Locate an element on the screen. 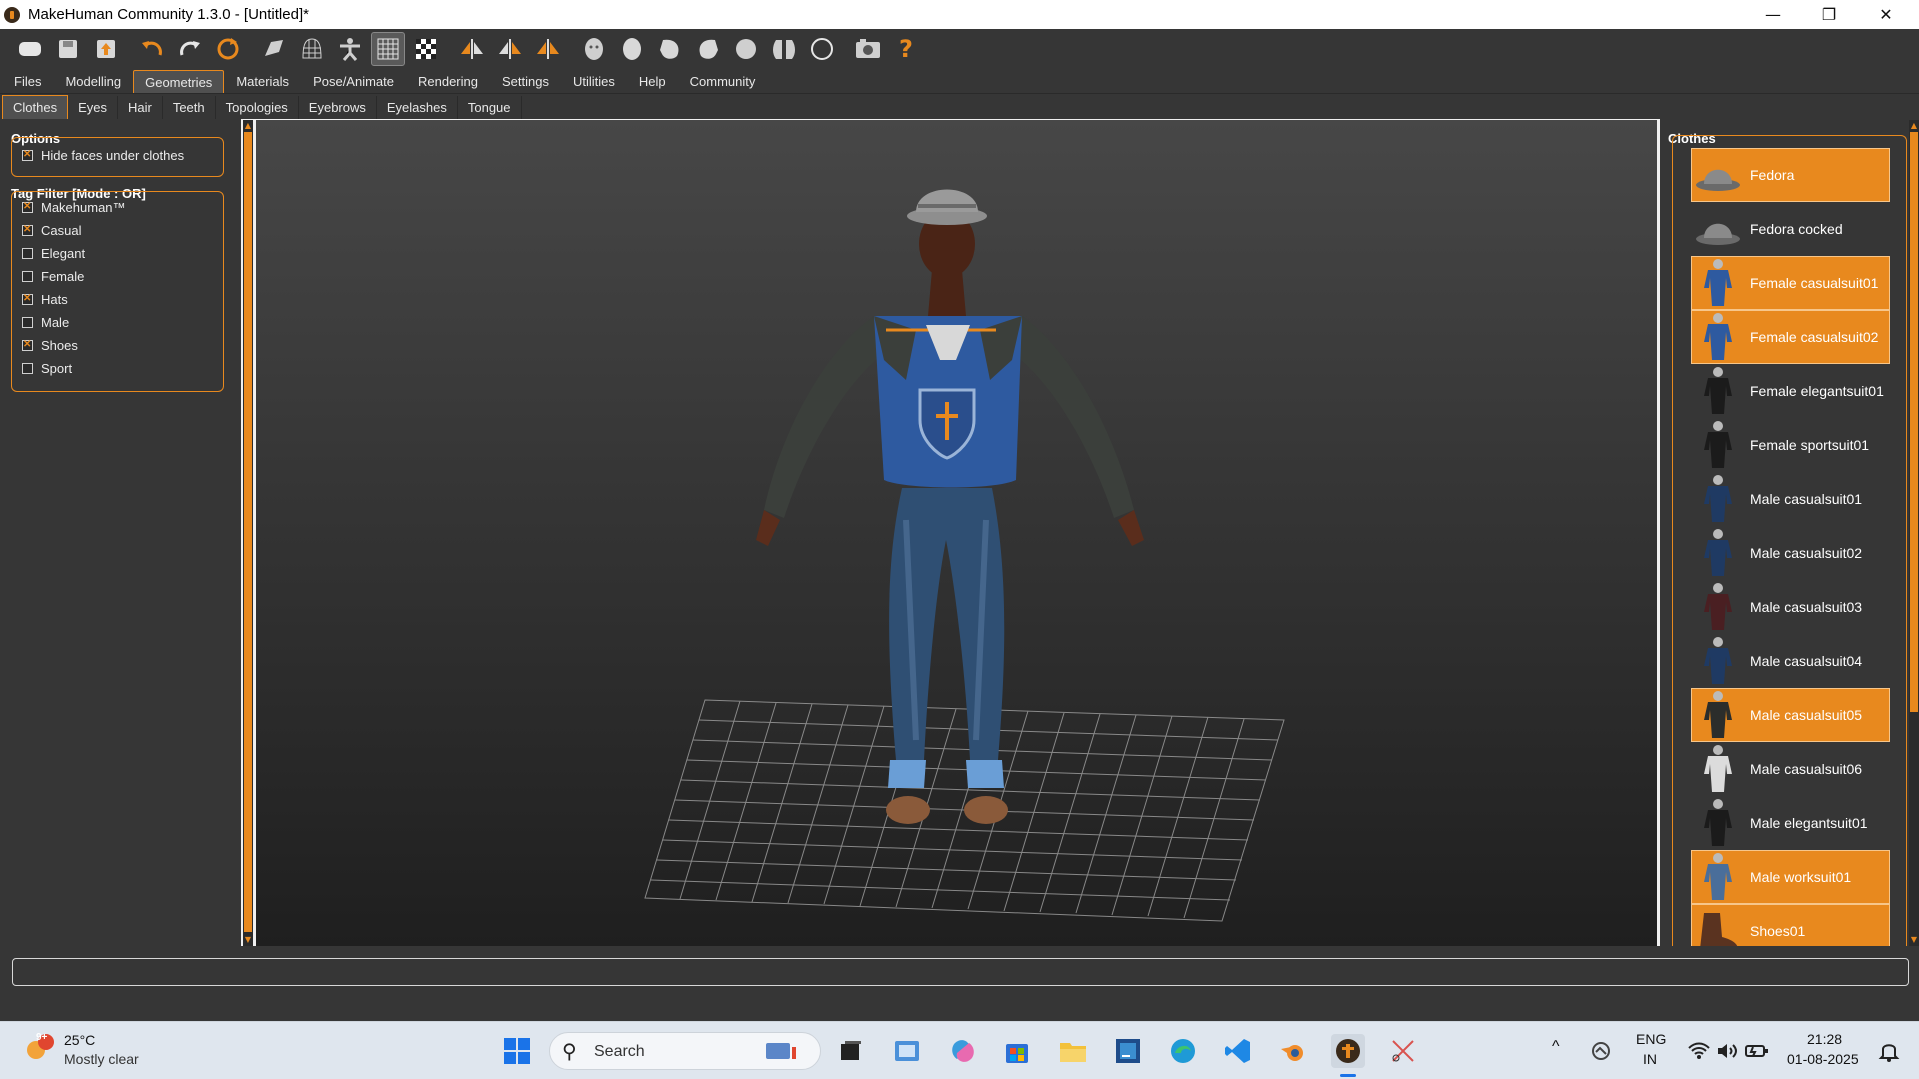 This screenshot has height=1079, width=1919. subtab-eyes: Eyes is located at coordinates (93, 107).